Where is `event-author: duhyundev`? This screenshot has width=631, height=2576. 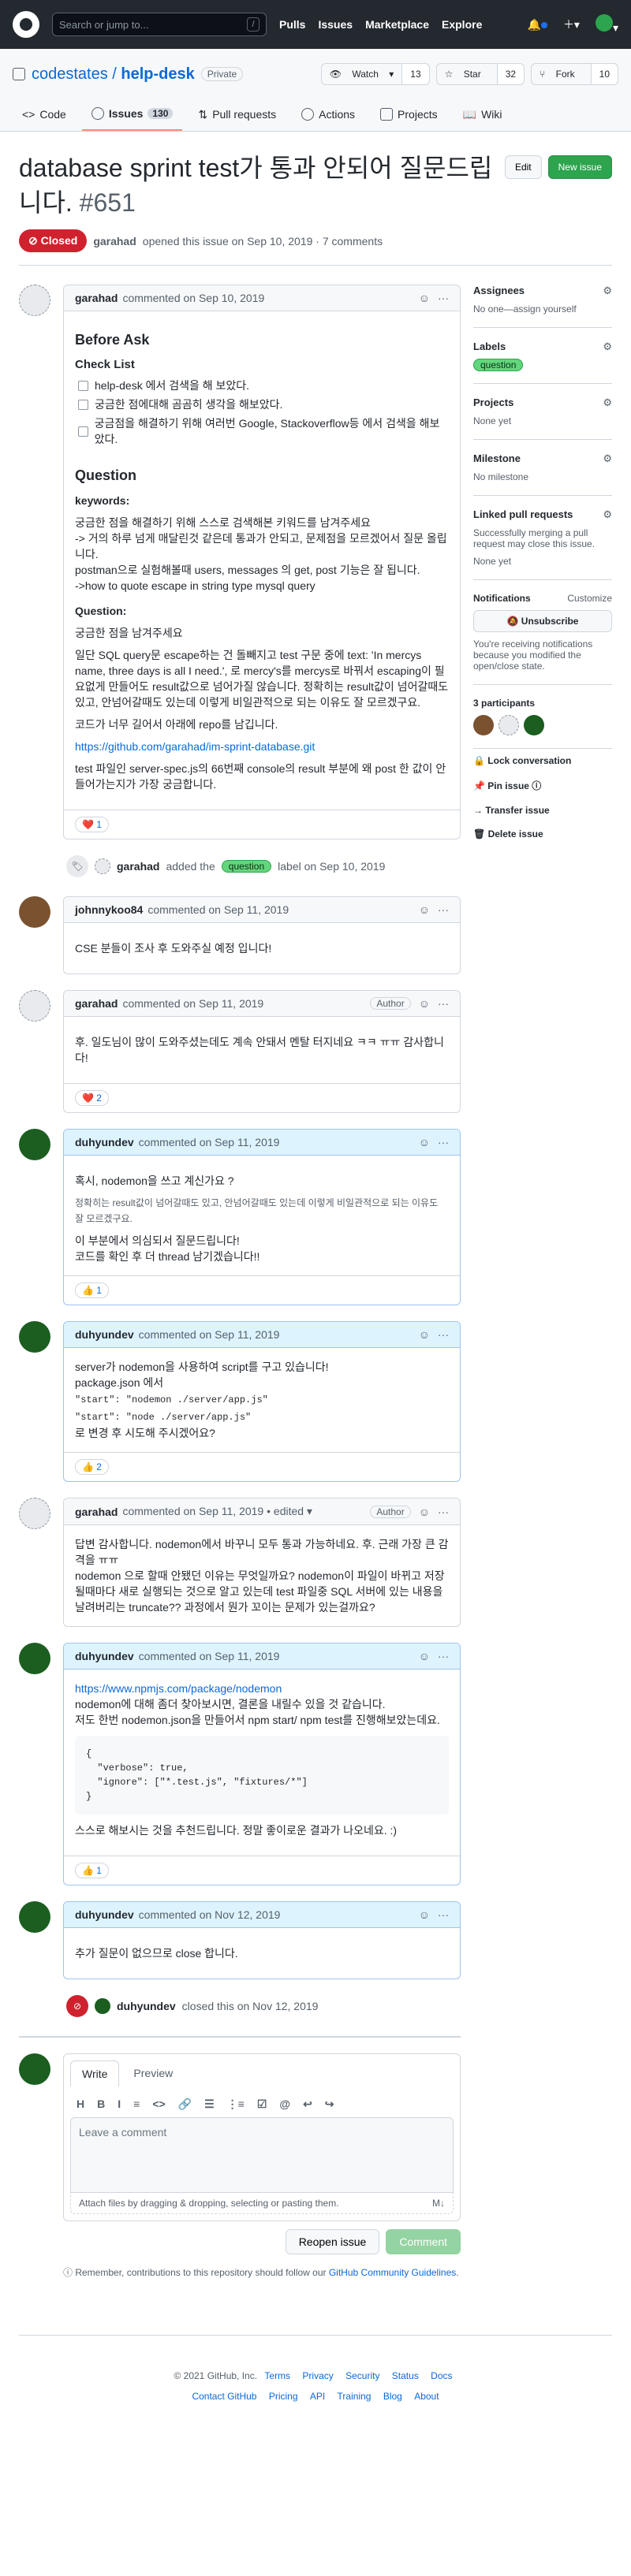 event-author: duhyundev is located at coordinates (146, 2006).